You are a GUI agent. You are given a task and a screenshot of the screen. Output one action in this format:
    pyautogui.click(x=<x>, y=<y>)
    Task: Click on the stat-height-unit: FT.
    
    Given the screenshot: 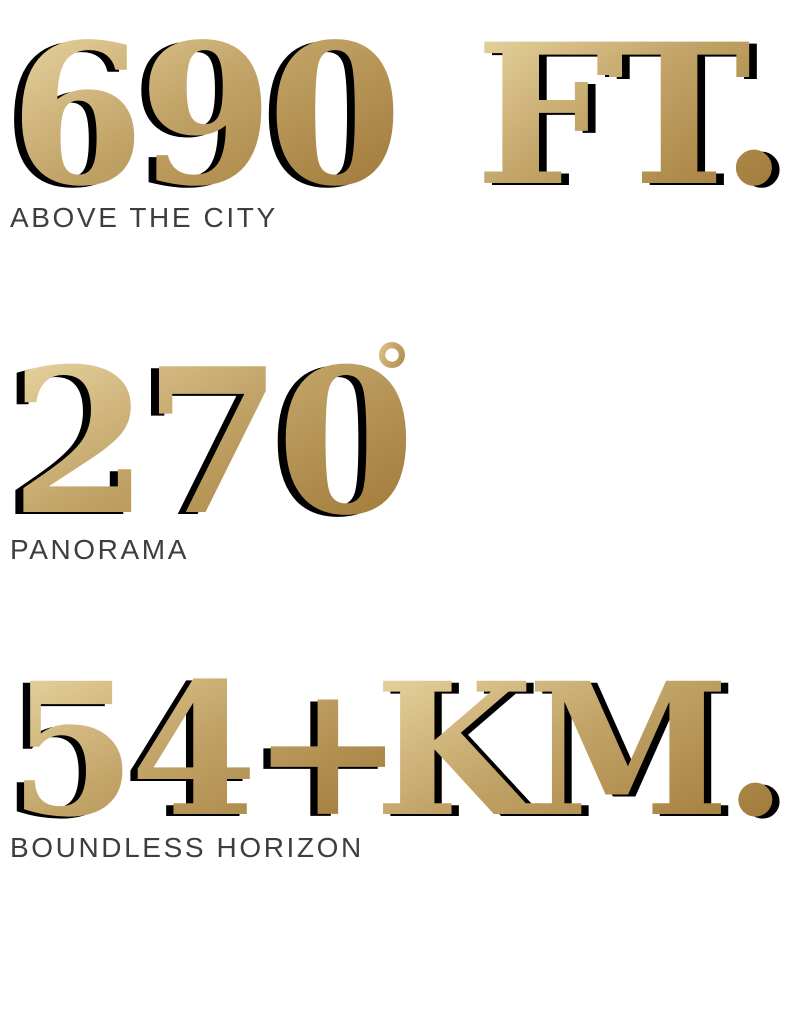 What is the action you would take?
    pyautogui.click(x=628, y=115)
    